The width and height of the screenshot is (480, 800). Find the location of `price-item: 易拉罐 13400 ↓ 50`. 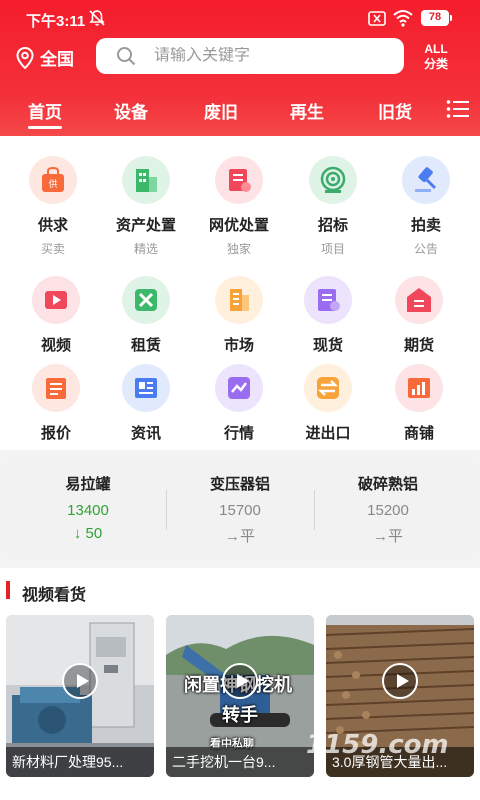

price-item: 易拉罐 13400 ↓ 50 is located at coordinates (88, 509).